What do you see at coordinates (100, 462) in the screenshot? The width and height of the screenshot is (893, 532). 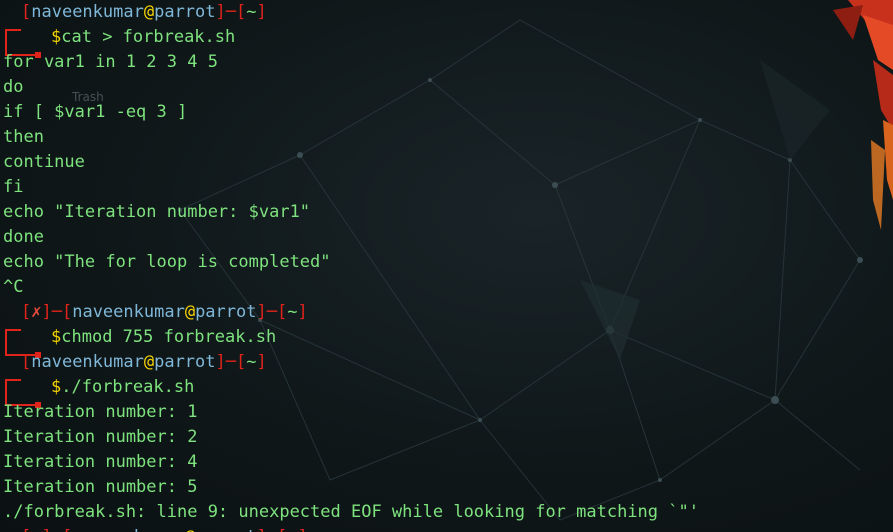 I see `terminal-line: Iteration number: 4` at bounding box center [100, 462].